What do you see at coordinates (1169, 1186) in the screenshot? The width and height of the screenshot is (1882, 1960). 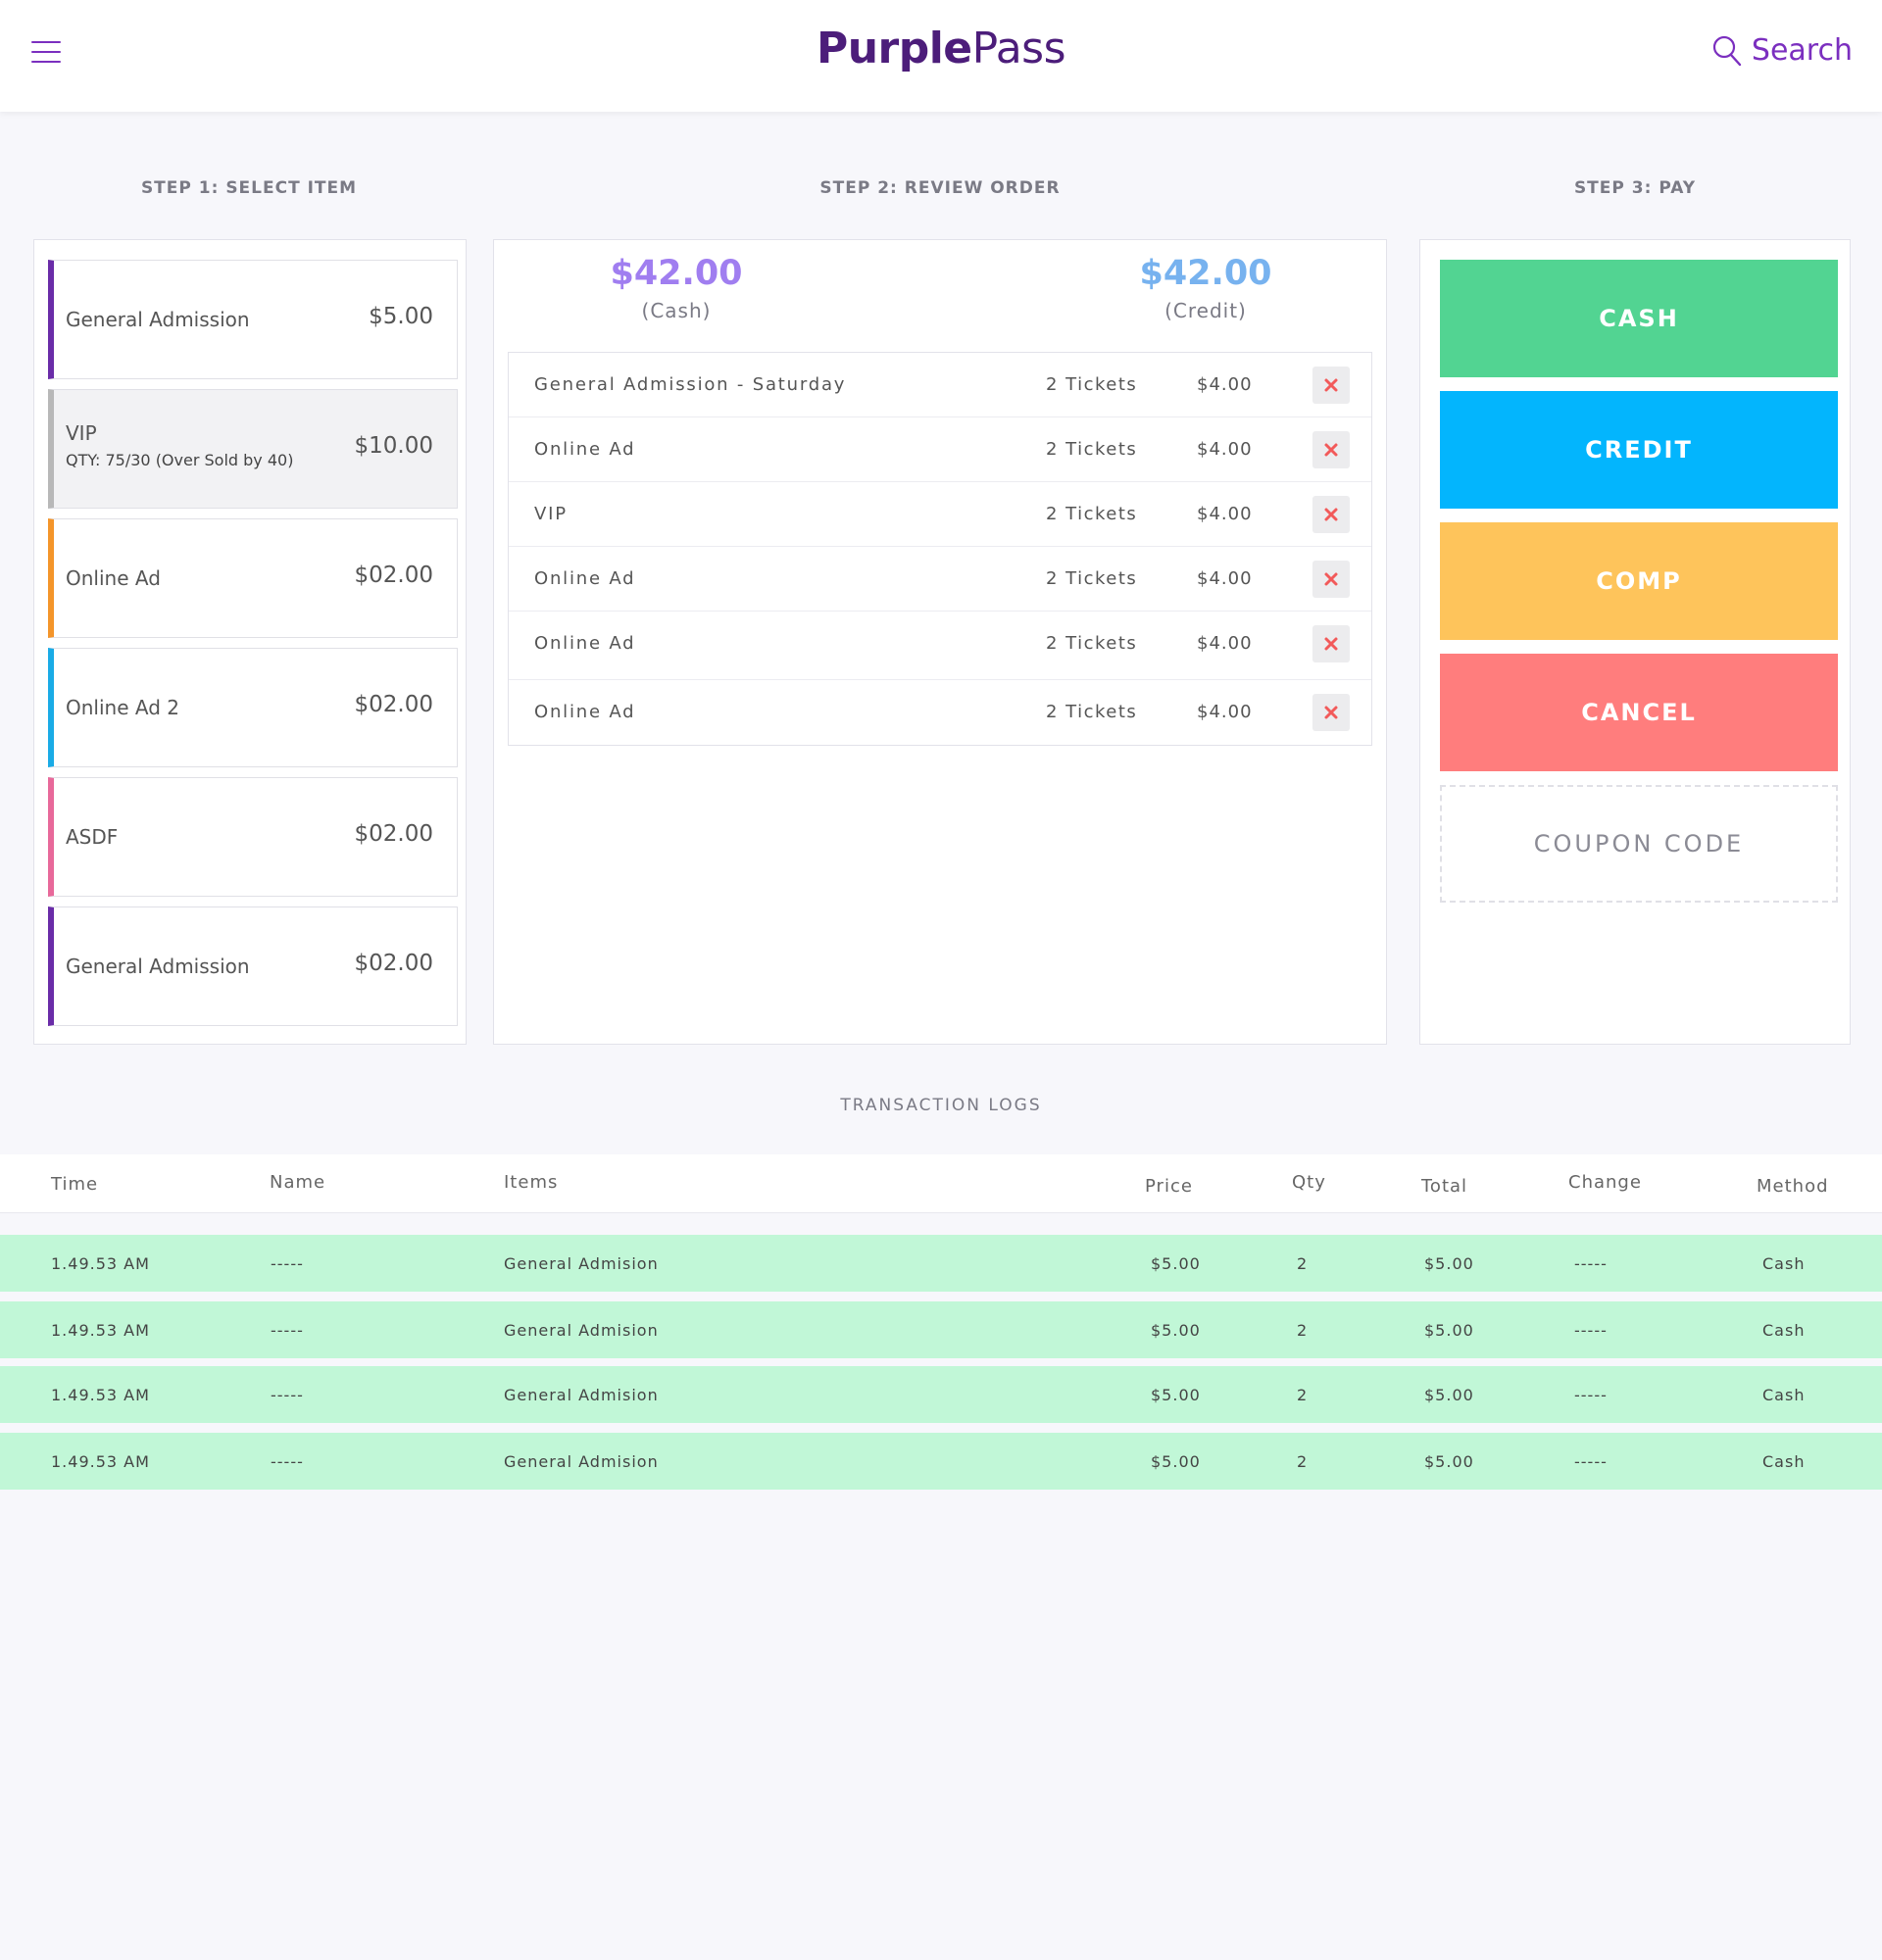 I see `column-header-price: Price` at bounding box center [1169, 1186].